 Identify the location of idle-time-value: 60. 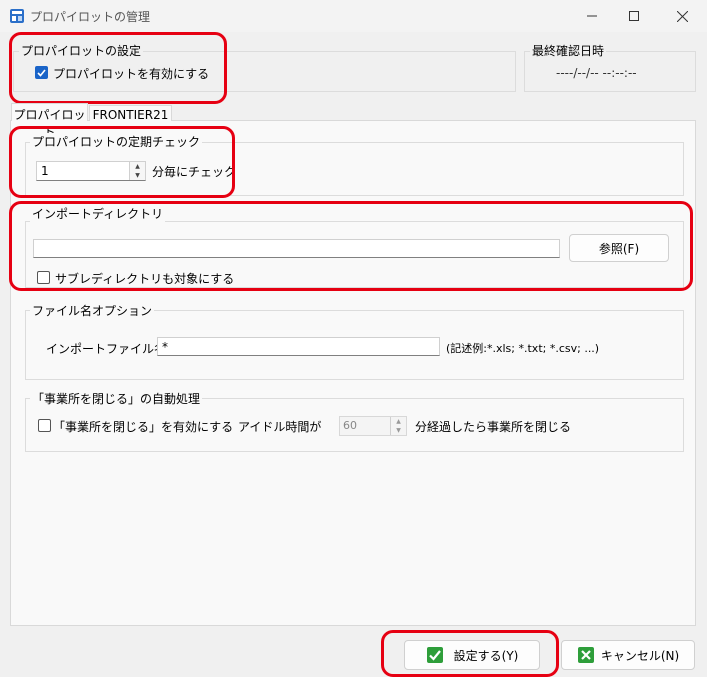
(365, 426).